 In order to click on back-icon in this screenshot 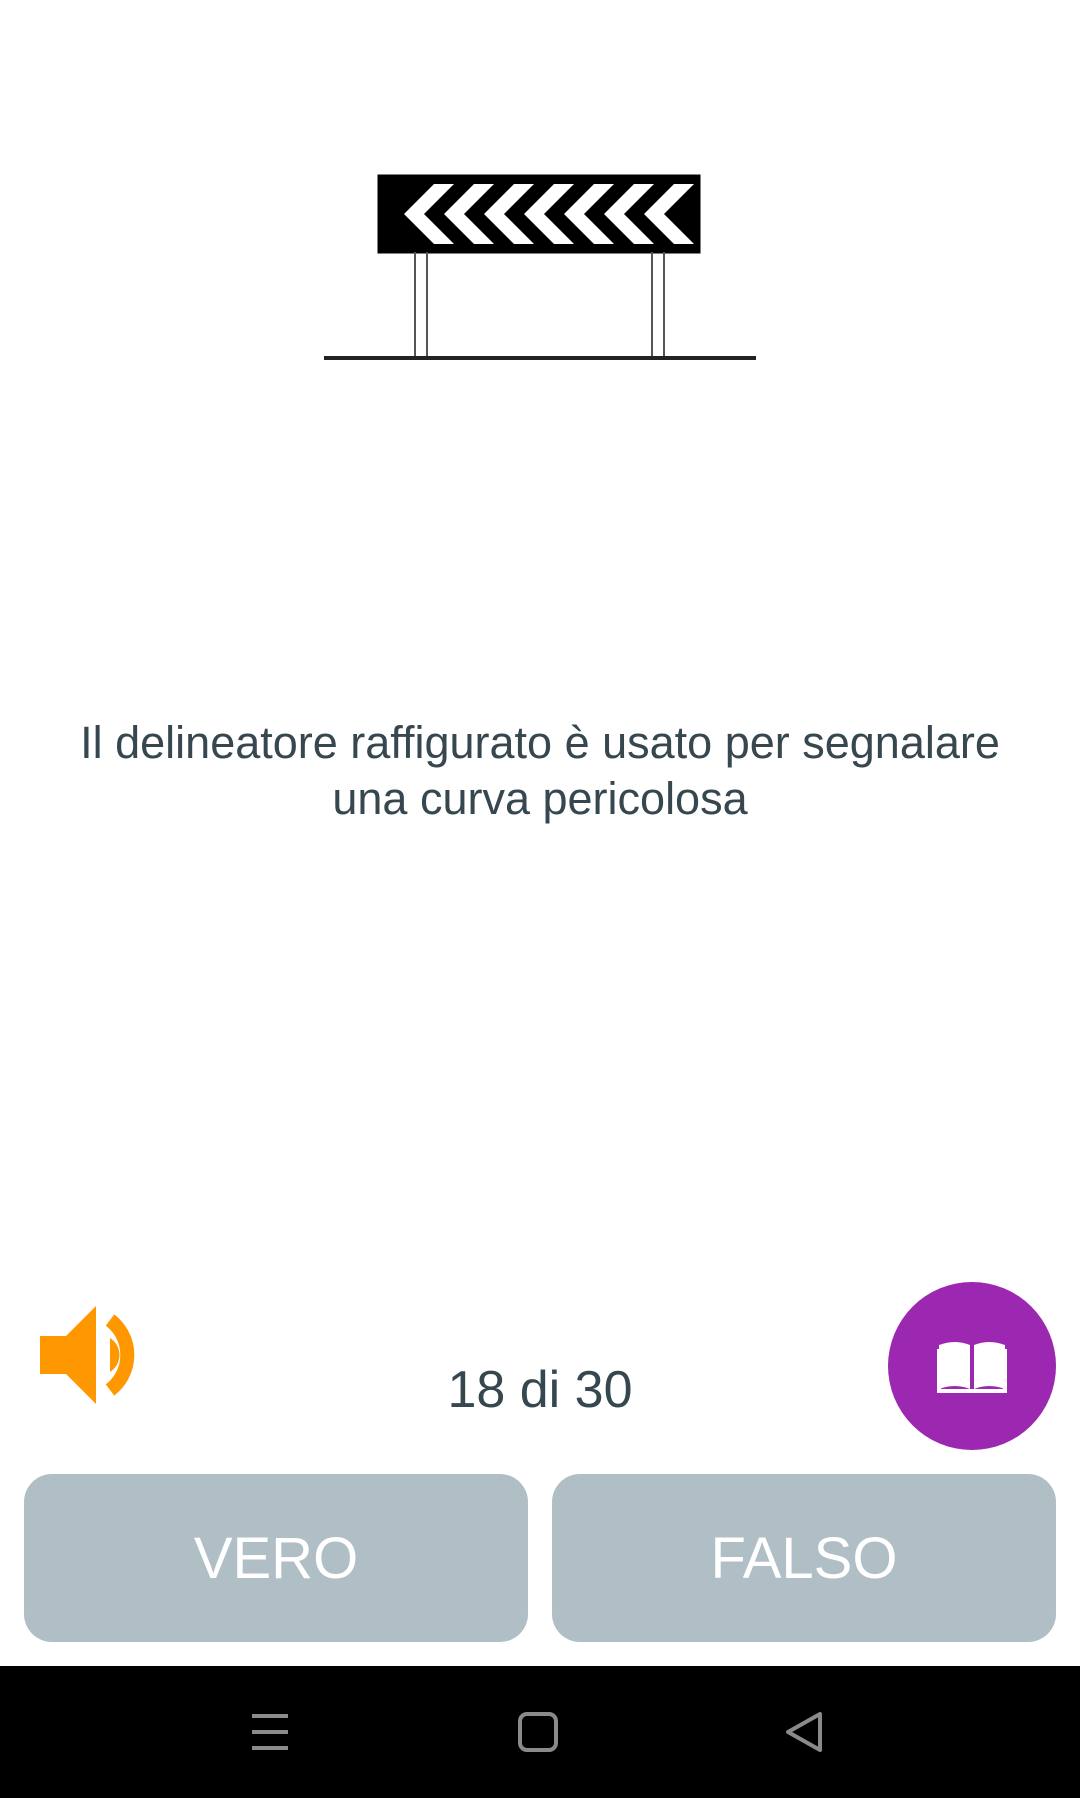, I will do `click(804, 1732)`.